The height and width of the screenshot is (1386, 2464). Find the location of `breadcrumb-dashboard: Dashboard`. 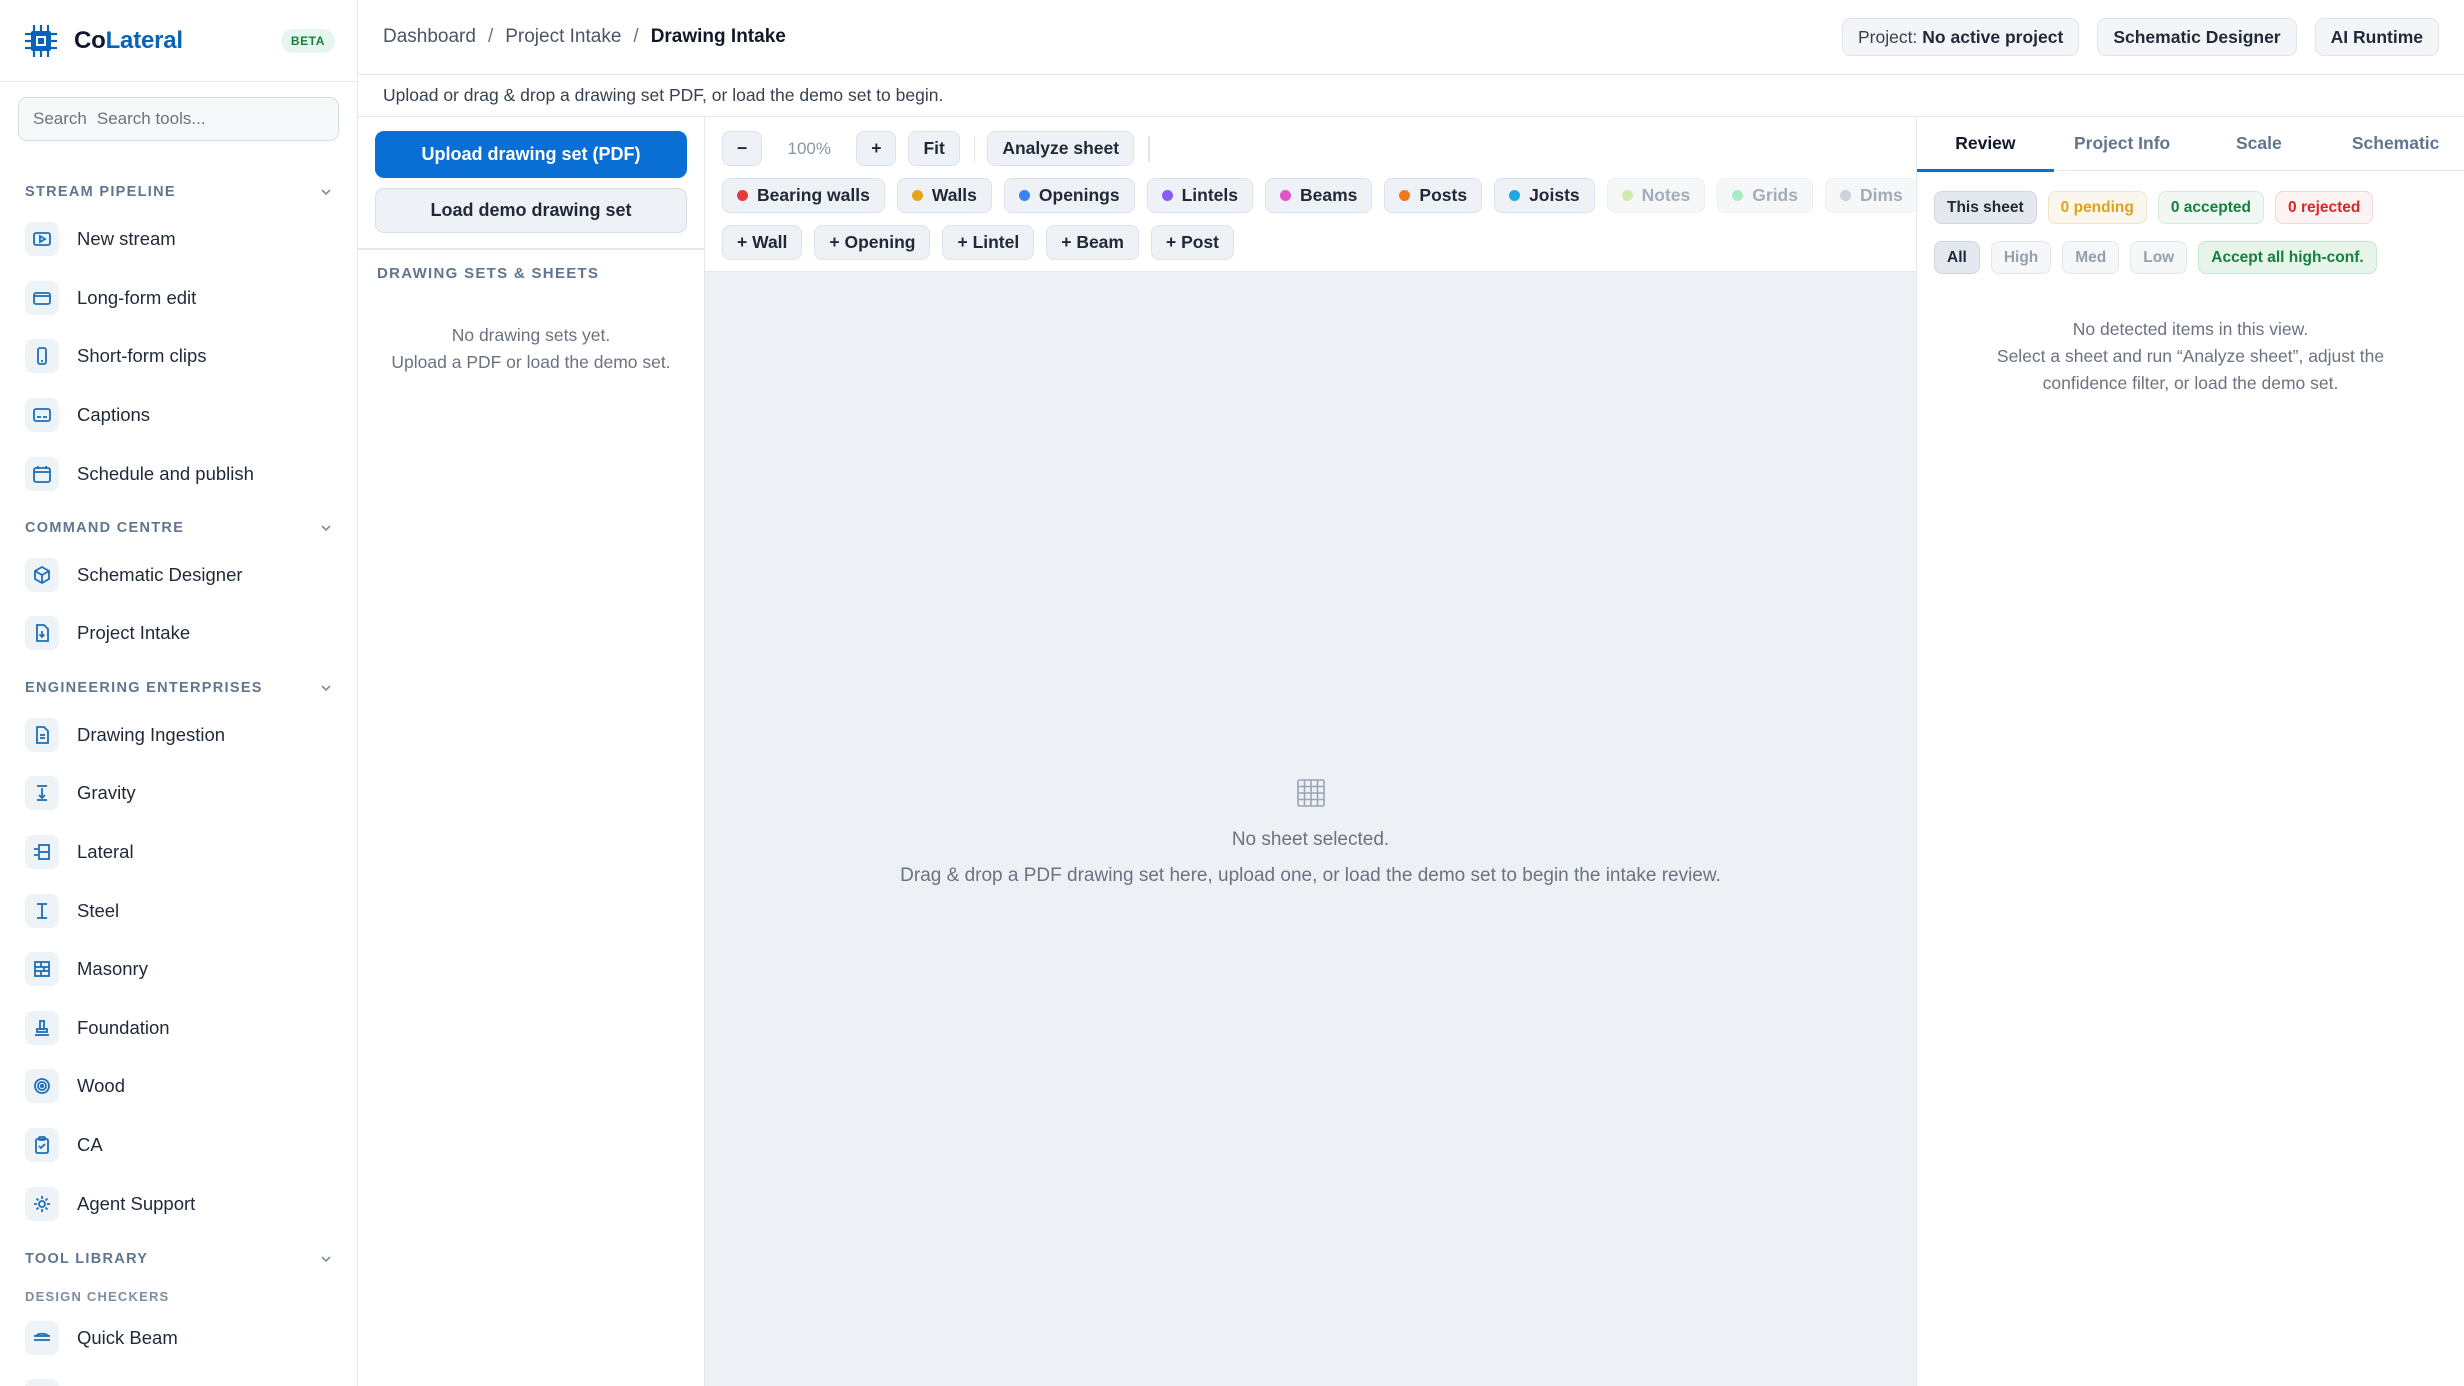

breadcrumb-dashboard: Dashboard is located at coordinates (429, 37).